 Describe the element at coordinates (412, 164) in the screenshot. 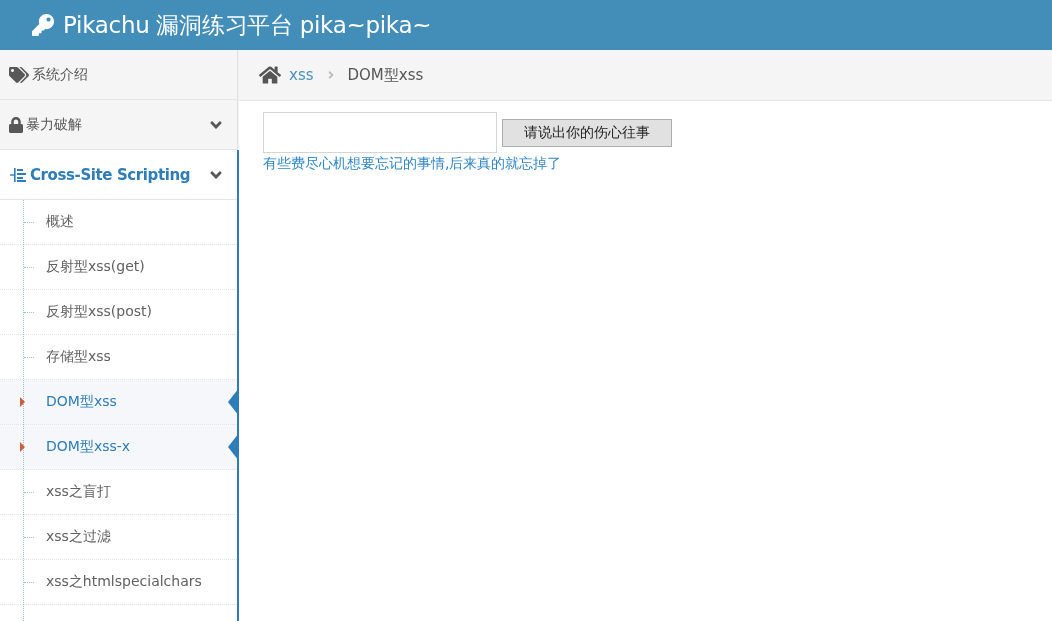

I see `message-link: 有些费尽心机想要忘记的事情,后来真的就忘掉了` at that location.